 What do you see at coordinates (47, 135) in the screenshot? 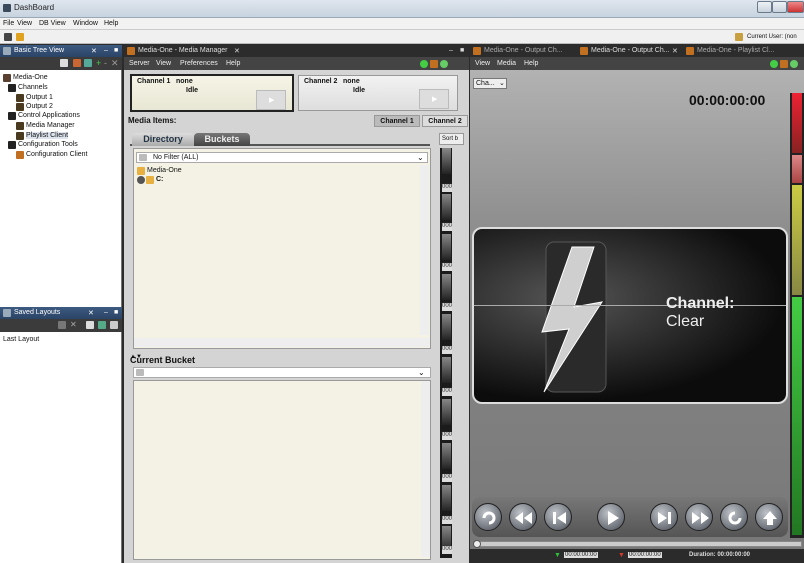
I see `tree-item-playlist-client: Playlist Client` at bounding box center [47, 135].